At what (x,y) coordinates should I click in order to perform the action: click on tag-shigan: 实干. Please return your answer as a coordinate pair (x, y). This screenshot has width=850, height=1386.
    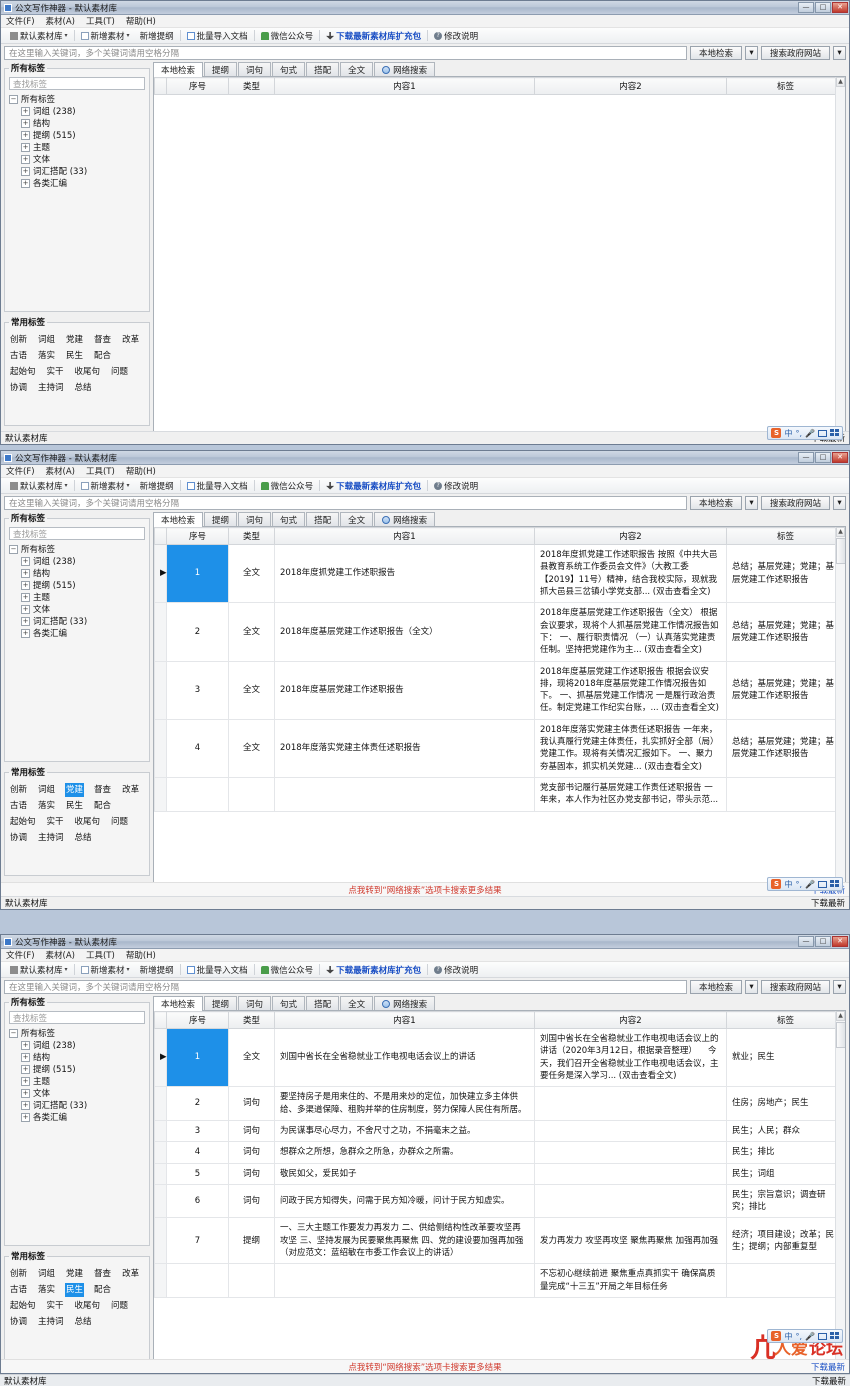
    Looking at the image, I should click on (55, 822).